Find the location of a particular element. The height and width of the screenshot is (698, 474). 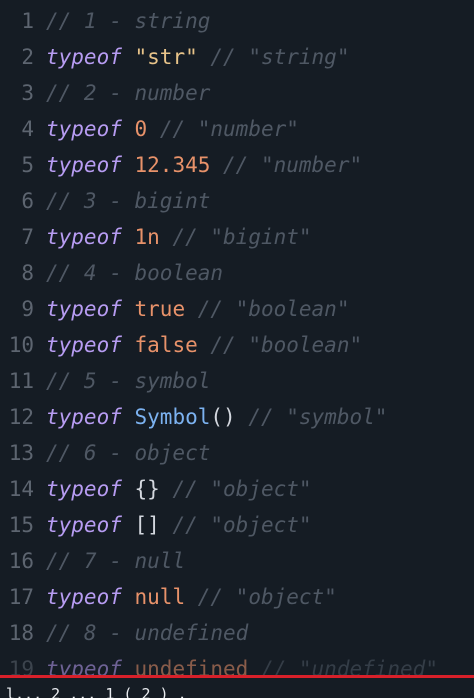

code-line: 13 // 6 - object is located at coordinates (105, 453).